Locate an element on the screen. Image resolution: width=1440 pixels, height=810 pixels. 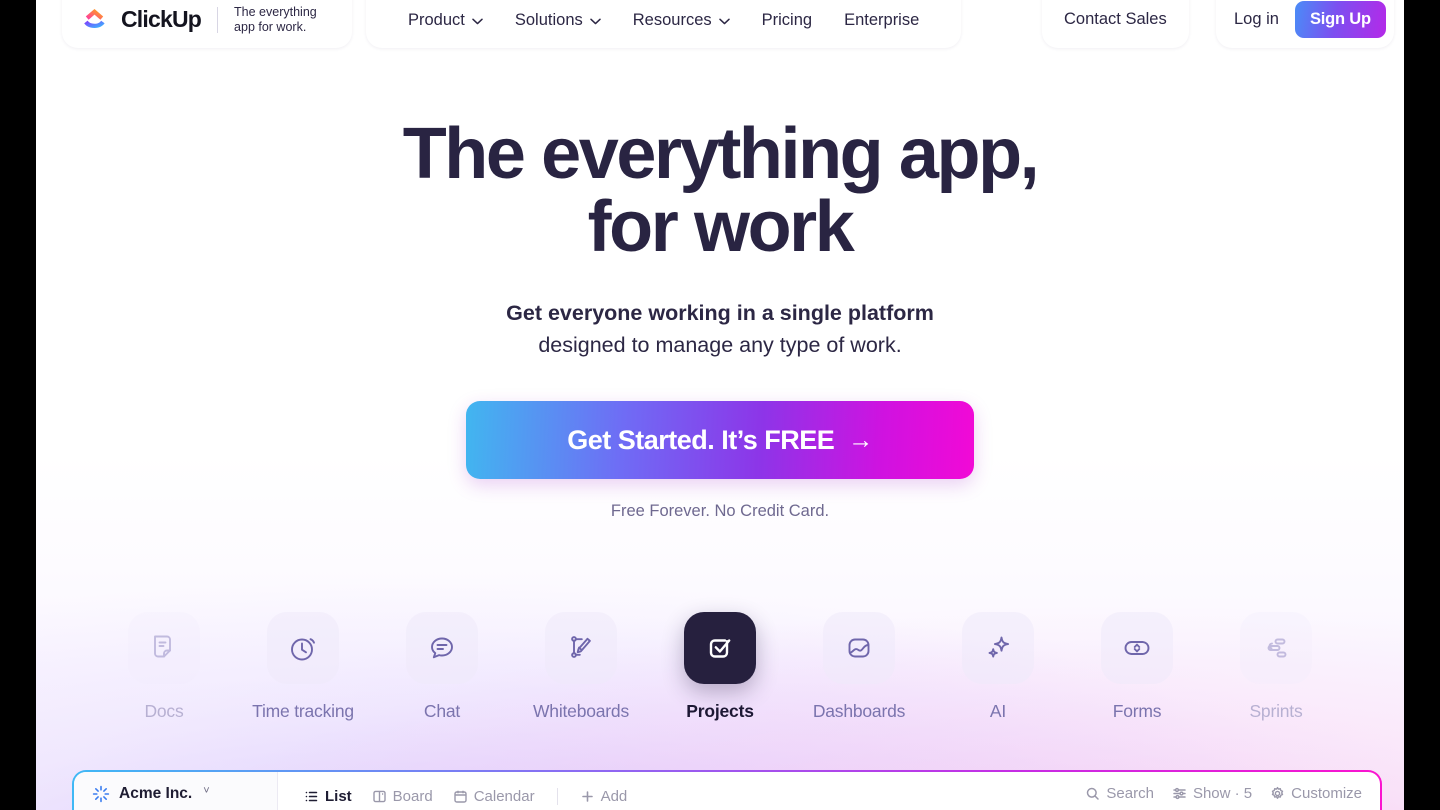
feature-item-time-tracking: Time tracking is located at coordinates (303, 667).